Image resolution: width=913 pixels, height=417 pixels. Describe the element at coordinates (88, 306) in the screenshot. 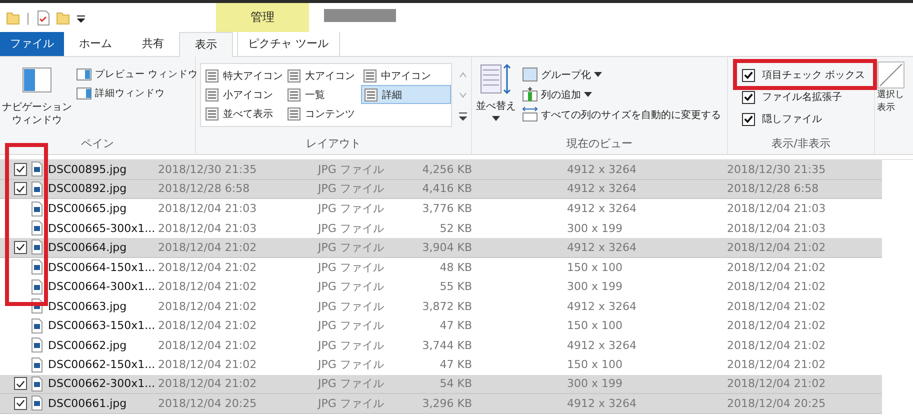

I see `file-name: DSC00663.jpg` at that location.